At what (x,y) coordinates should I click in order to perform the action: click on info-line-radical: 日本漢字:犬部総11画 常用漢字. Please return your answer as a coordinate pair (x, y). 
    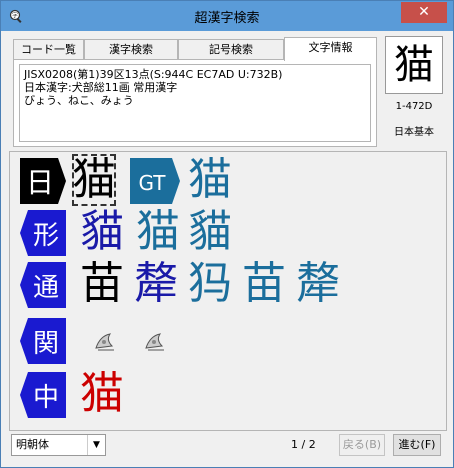
    Looking at the image, I should click on (101, 87).